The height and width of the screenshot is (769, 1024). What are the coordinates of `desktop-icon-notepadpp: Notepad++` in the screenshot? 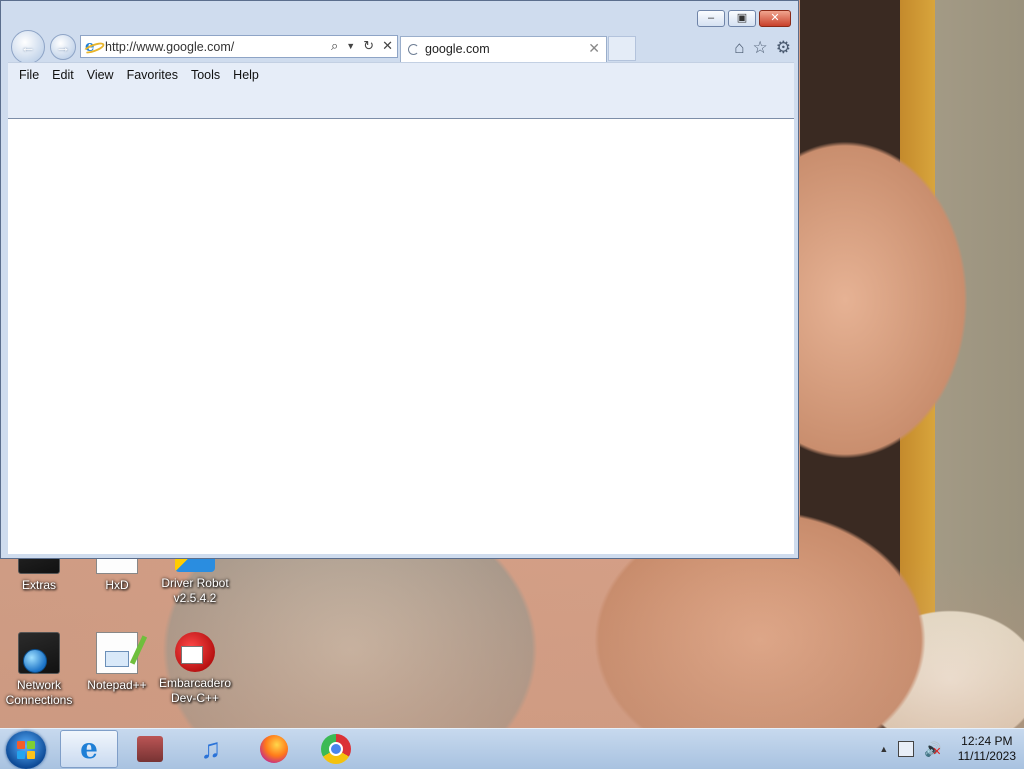 It's located at (117, 662).